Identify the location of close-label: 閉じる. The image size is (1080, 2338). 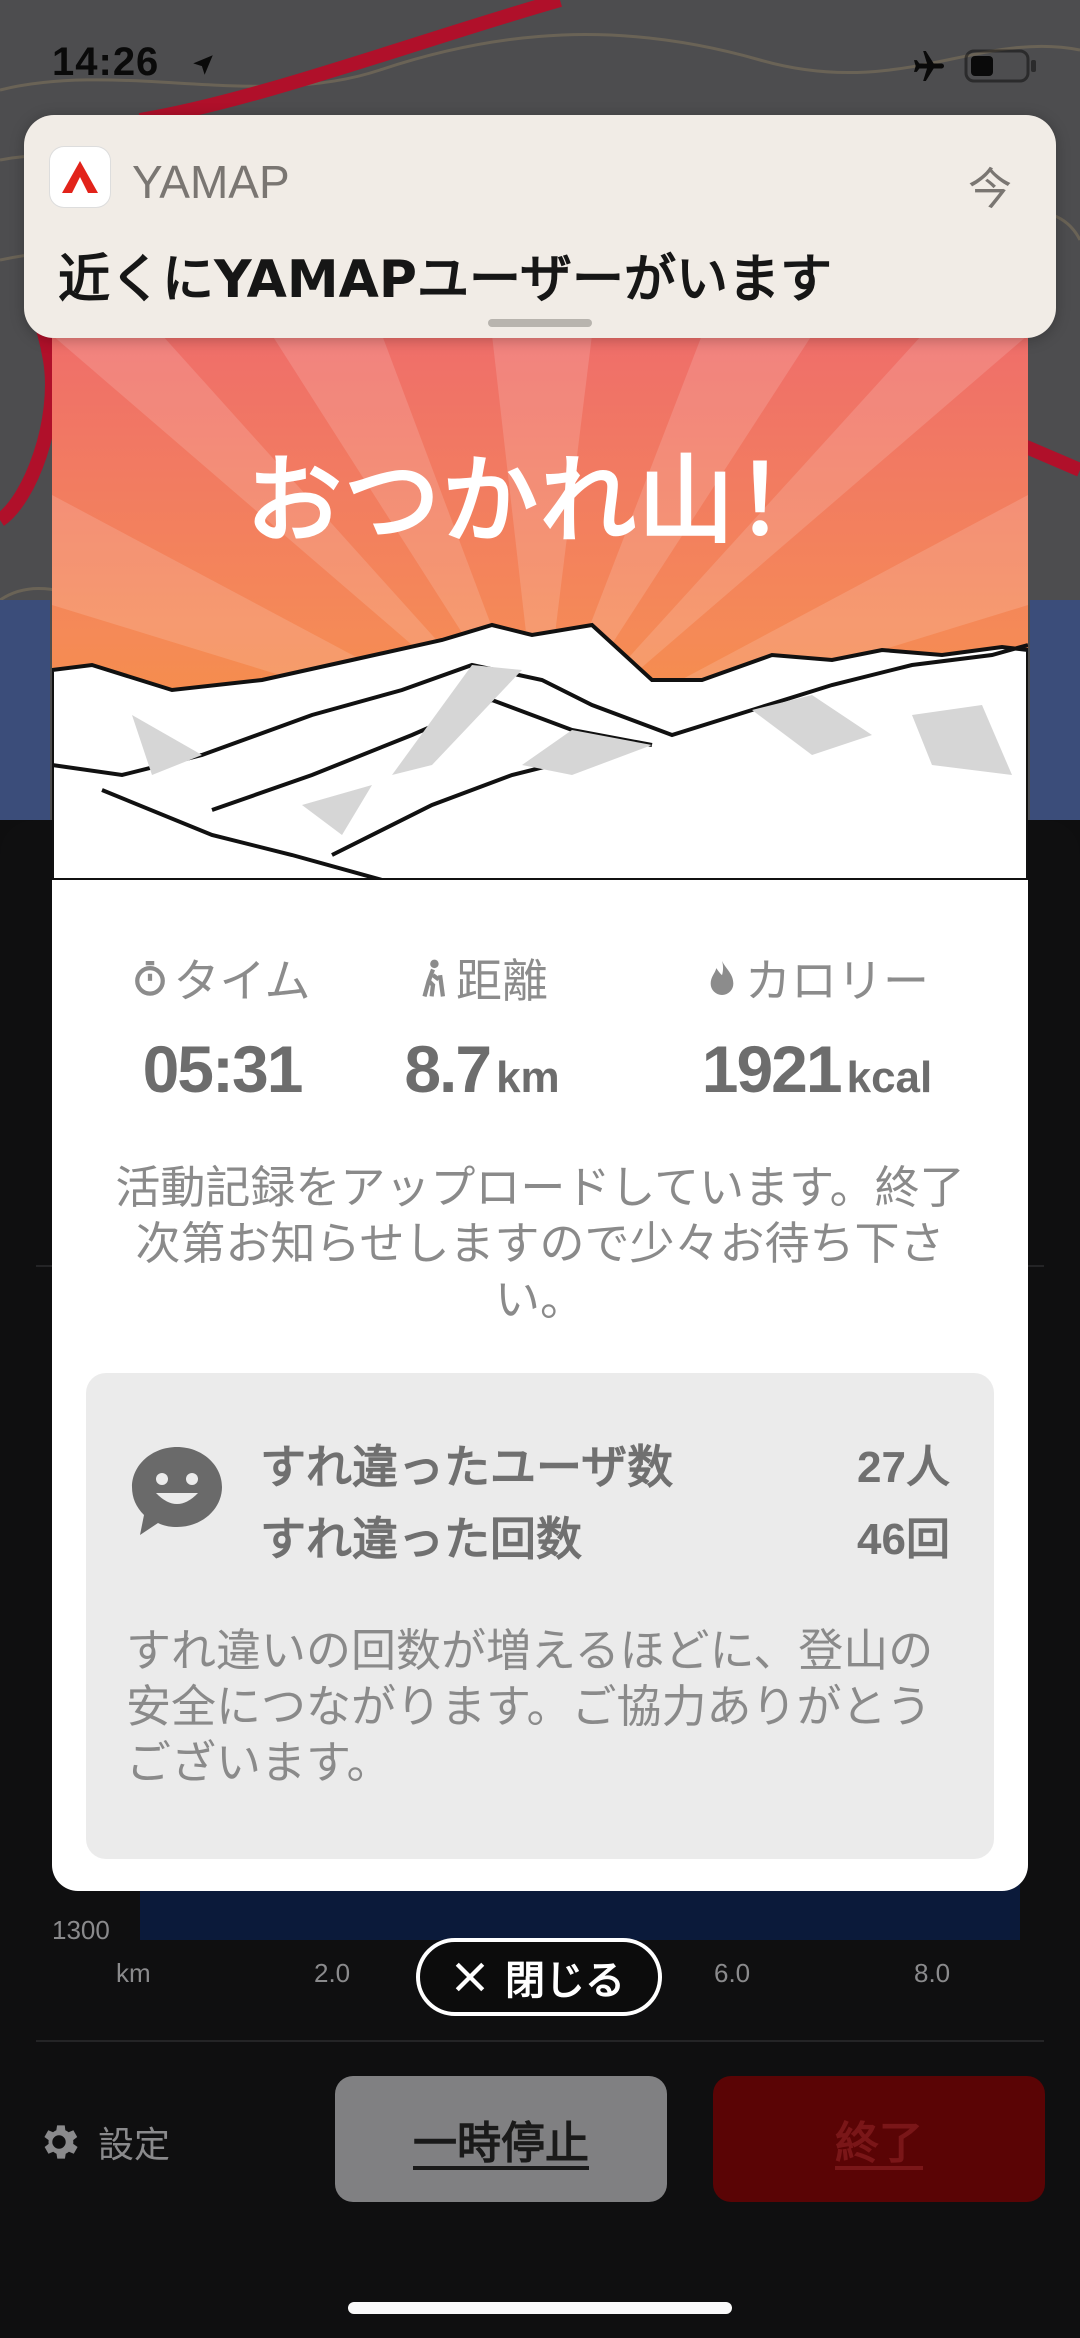
(565, 1981).